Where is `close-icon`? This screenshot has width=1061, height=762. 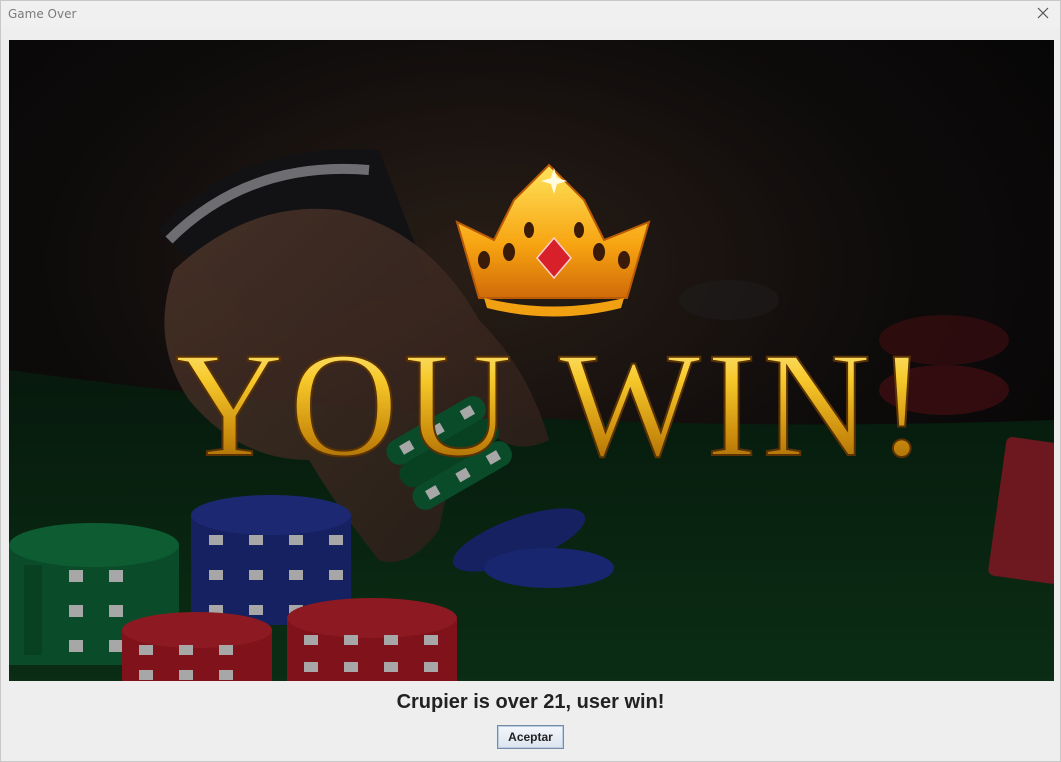
close-icon is located at coordinates (1043, 13).